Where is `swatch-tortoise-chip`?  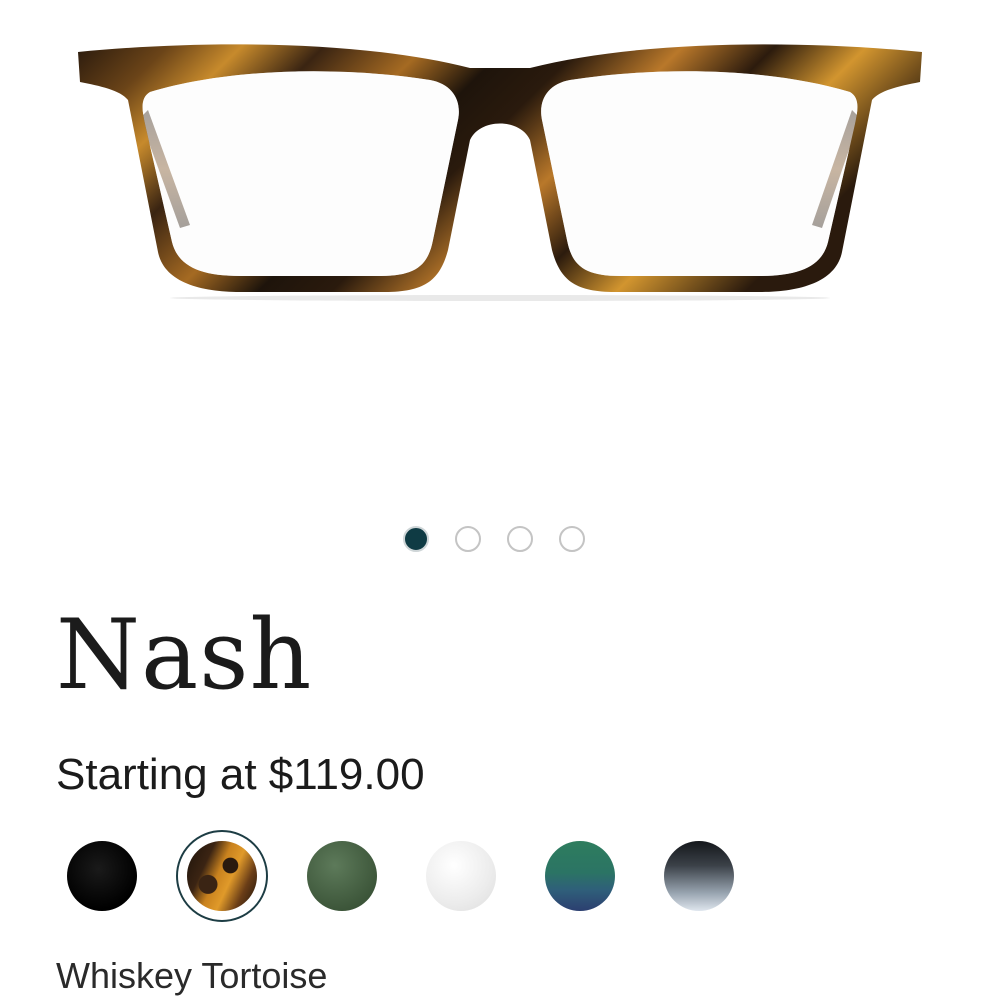 swatch-tortoise-chip is located at coordinates (222, 876).